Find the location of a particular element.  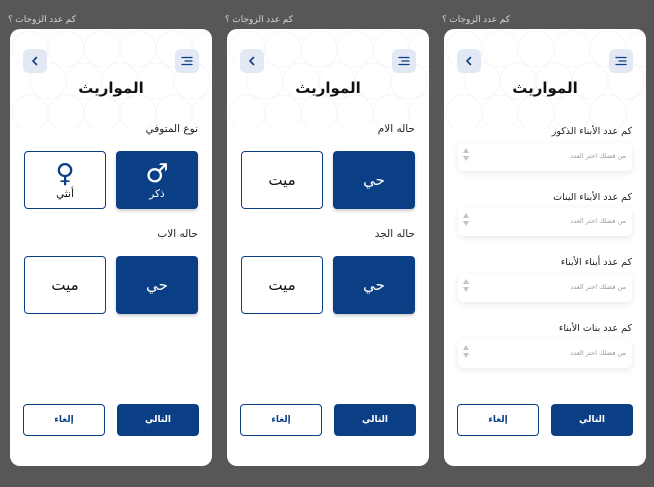

daughters-count-input: من فضلك اختر العدد is located at coordinates (545, 222).